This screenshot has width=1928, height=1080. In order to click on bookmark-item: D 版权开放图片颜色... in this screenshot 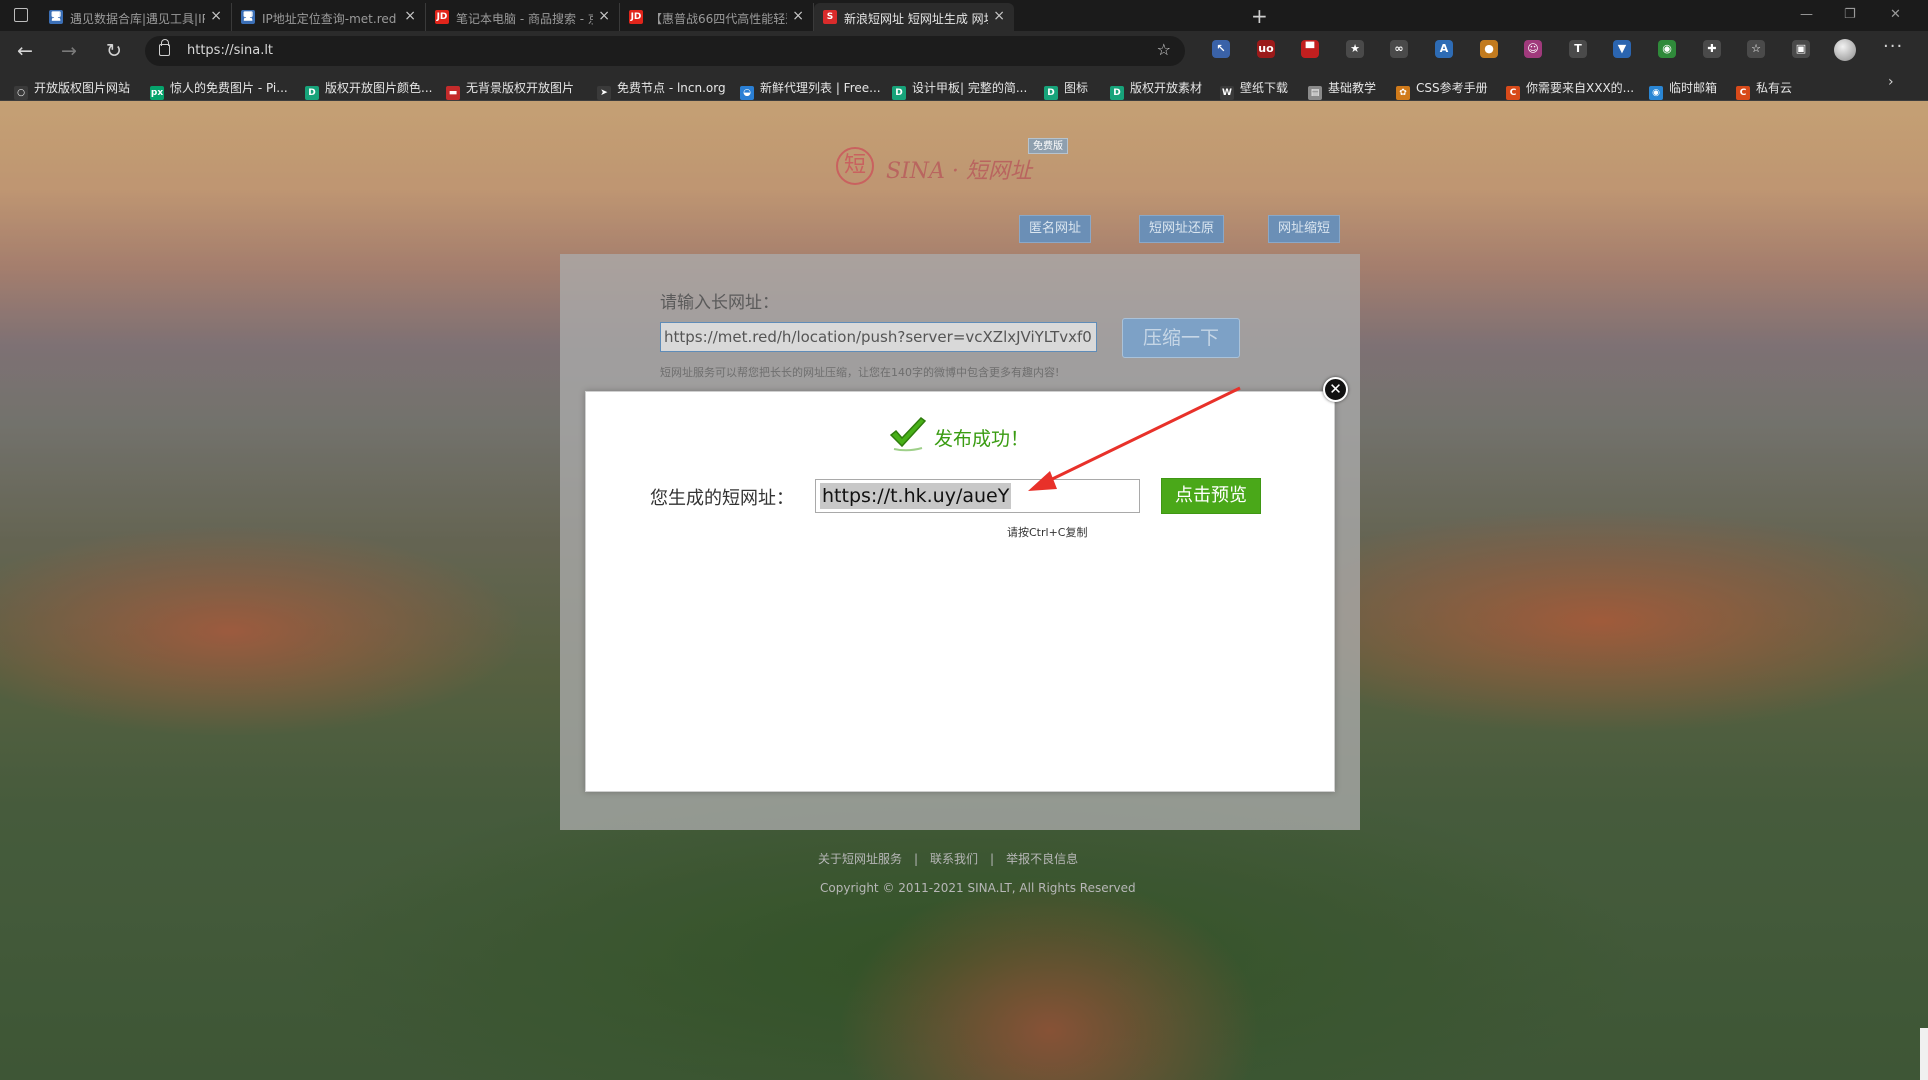, I will do `click(368, 89)`.